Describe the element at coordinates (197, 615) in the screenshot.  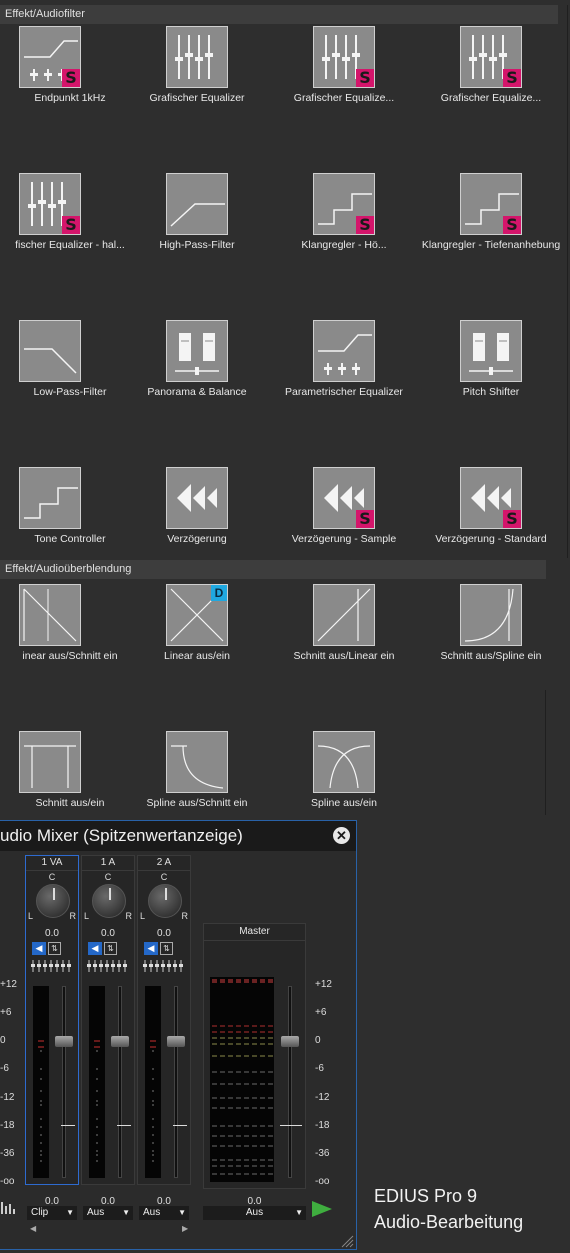
I see `linear-cross-icon: D` at that location.